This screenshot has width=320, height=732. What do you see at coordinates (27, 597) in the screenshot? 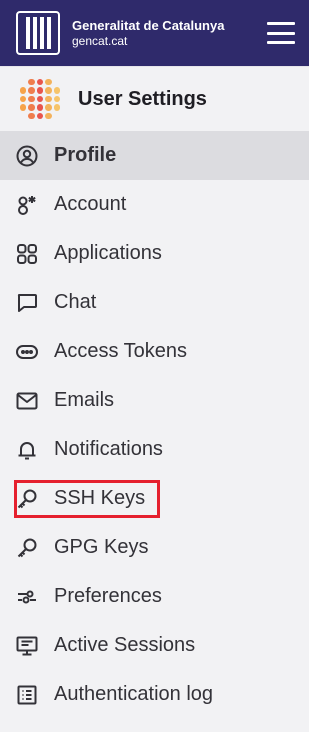
I see `preferences-icon` at bounding box center [27, 597].